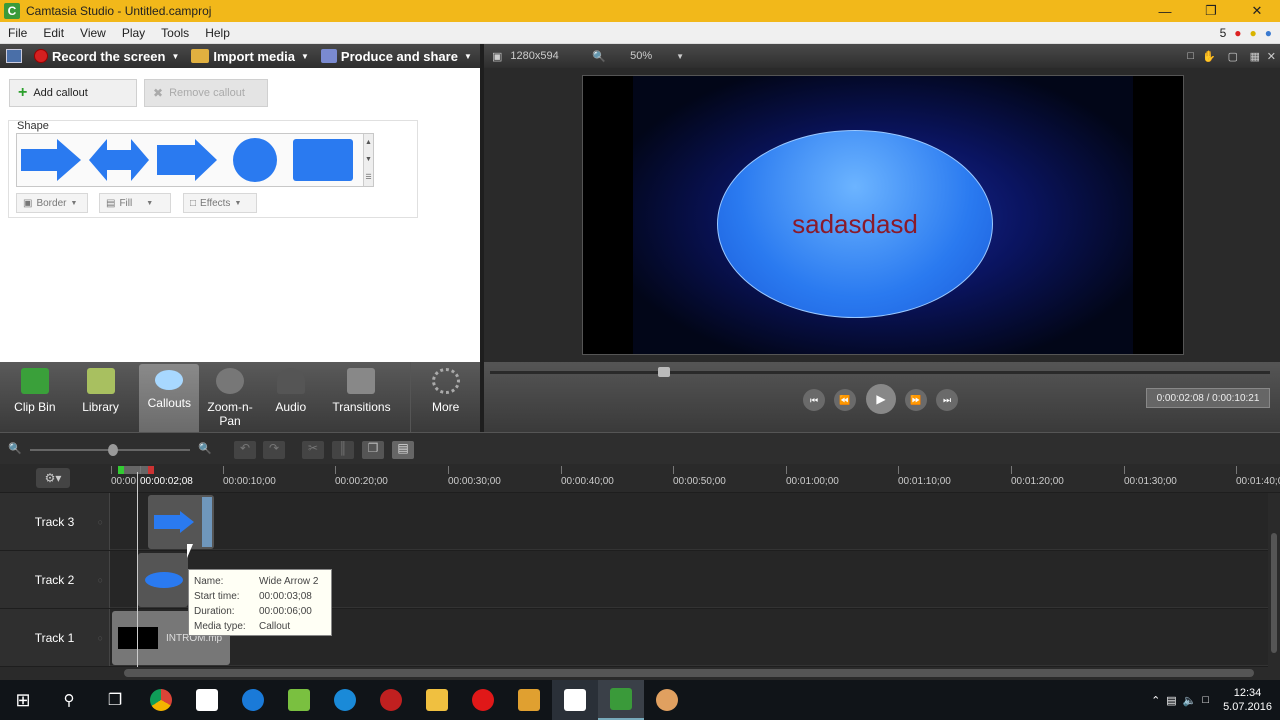 This screenshot has width=1280, height=720. What do you see at coordinates (169, 399) in the screenshot?
I see `tab-callouts: Callouts` at bounding box center [169, 399].